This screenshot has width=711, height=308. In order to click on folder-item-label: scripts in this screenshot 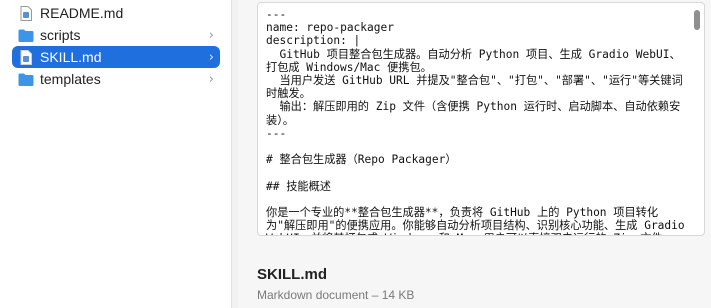, I will do `click(60, 35)`.